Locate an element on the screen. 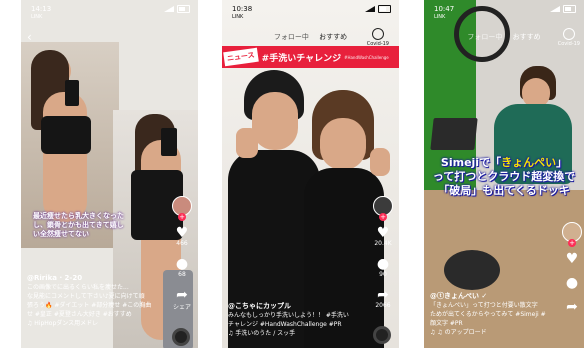 Image resolution: width=584 pixels, height=348 pixels. status-bar: 10:38 is located at coordinates (311, 9).